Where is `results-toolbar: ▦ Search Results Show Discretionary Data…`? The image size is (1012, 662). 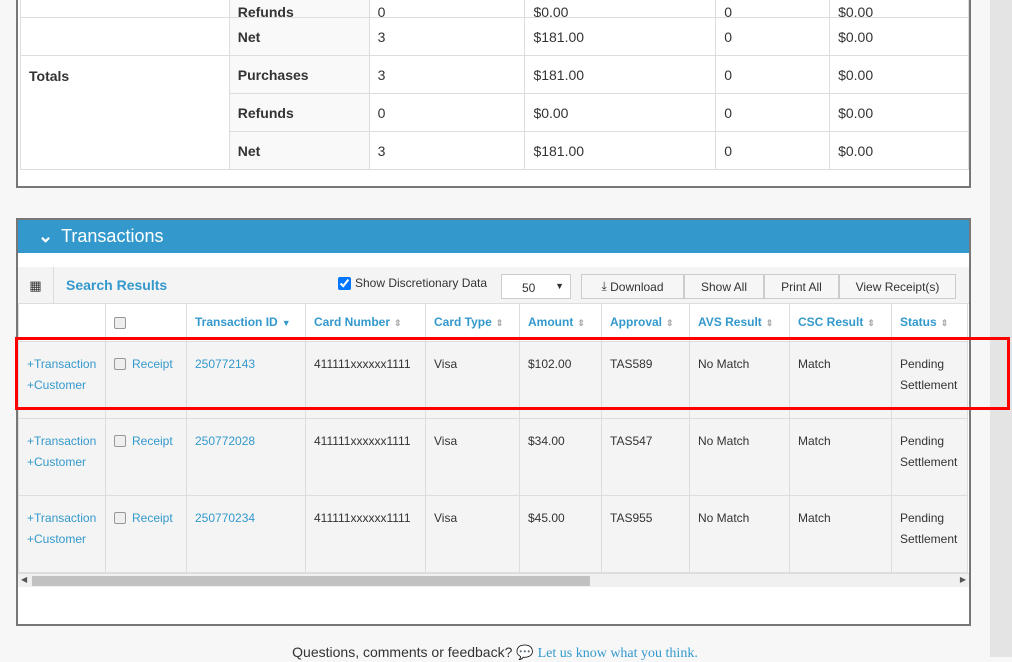 results-toolbar: ▦ Search Results Show Discretionary Data… is located at coordinates (493, 285).